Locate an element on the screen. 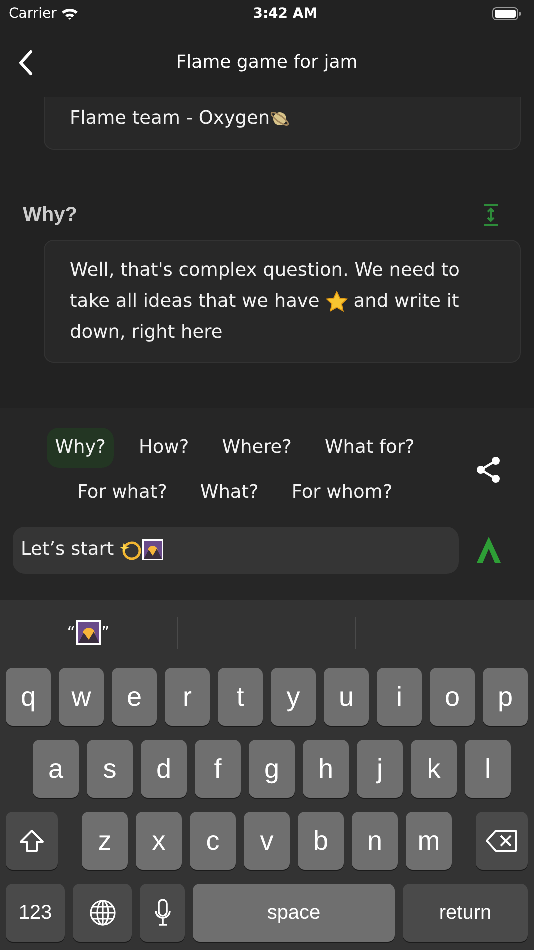 The height and width of the screenshot is (950, 534). delete-key is located at coordinates (502, 841).